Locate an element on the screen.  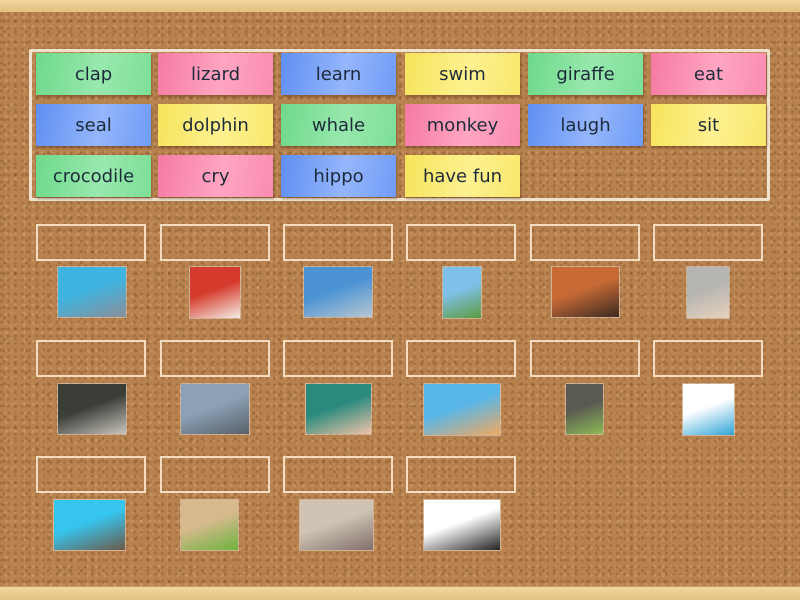
word-tile: learn is located at coordinates (338, 74).